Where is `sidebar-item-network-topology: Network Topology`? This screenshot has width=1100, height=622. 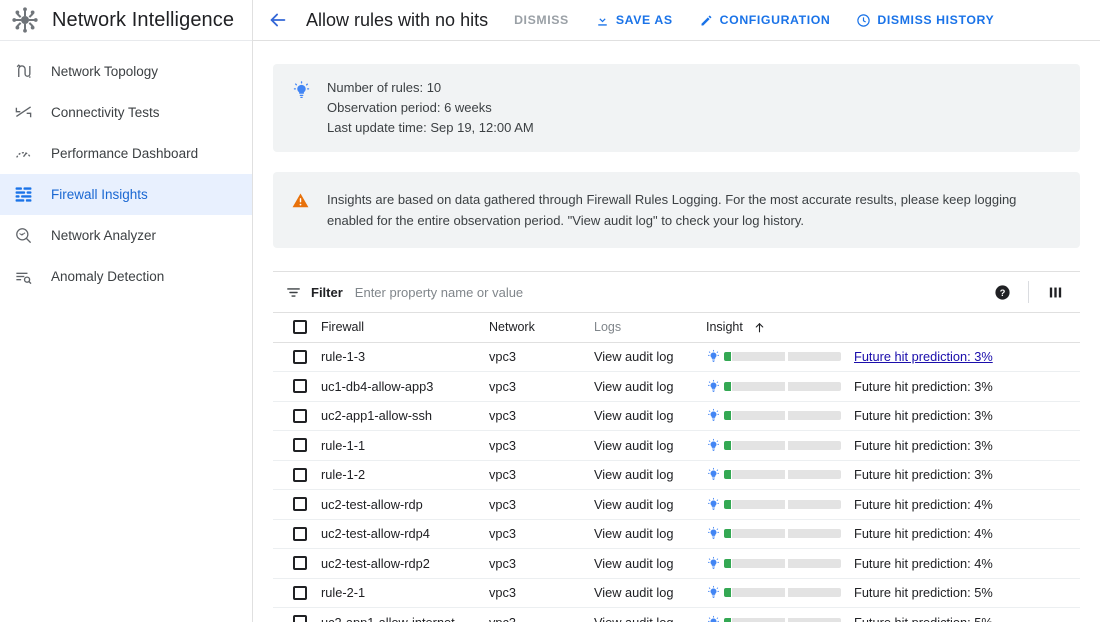
sidebar-item-network-topology: Network Topology is located at coordinates (126, 71).